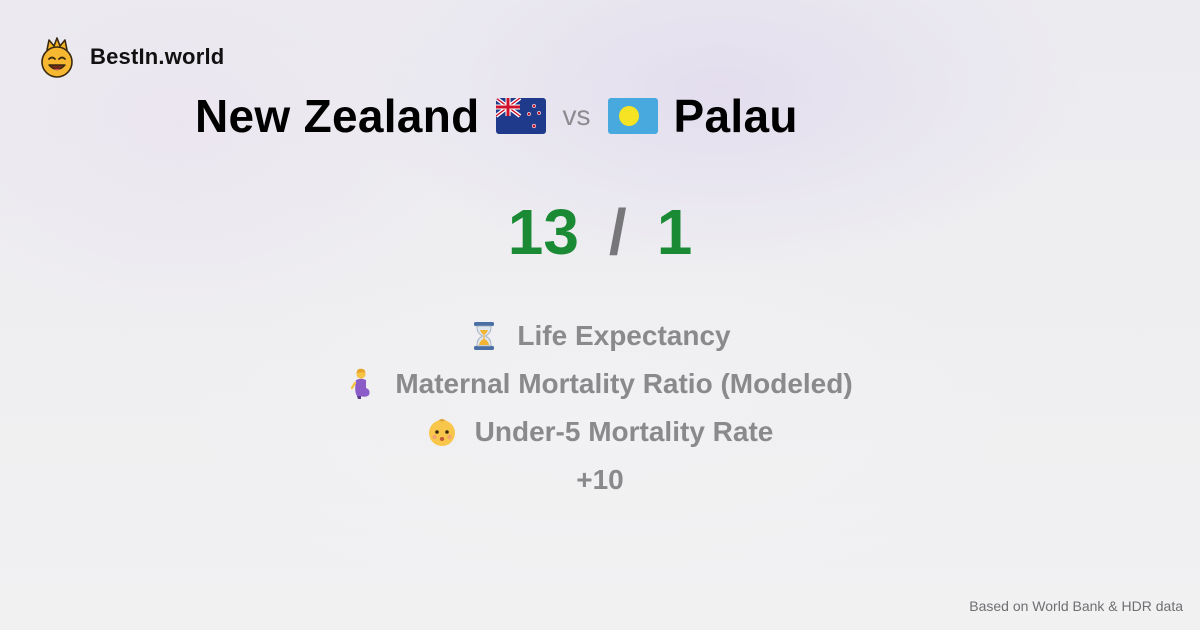 The width and height of the screenshot is (1200, 630). I want to click on vs-label: vs, so click(576, 115).